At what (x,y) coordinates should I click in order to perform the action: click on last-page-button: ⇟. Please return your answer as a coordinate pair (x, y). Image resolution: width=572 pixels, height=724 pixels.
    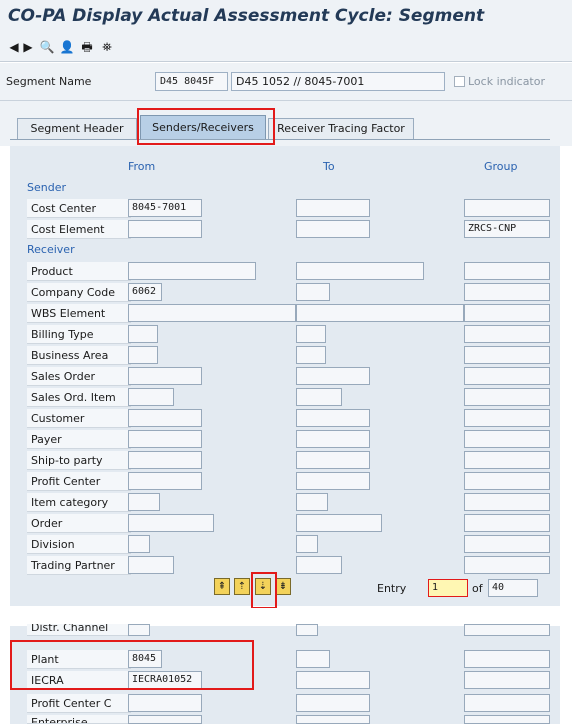
    Looking at the image, I should click on (283, 586).